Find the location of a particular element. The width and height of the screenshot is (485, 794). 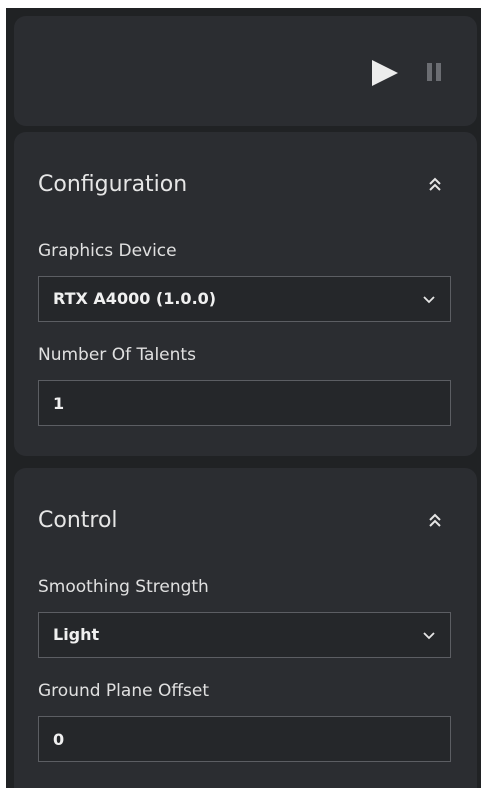

ground-plane-offset-label: Ground Plane Offset is located at coordinates (124, 691).